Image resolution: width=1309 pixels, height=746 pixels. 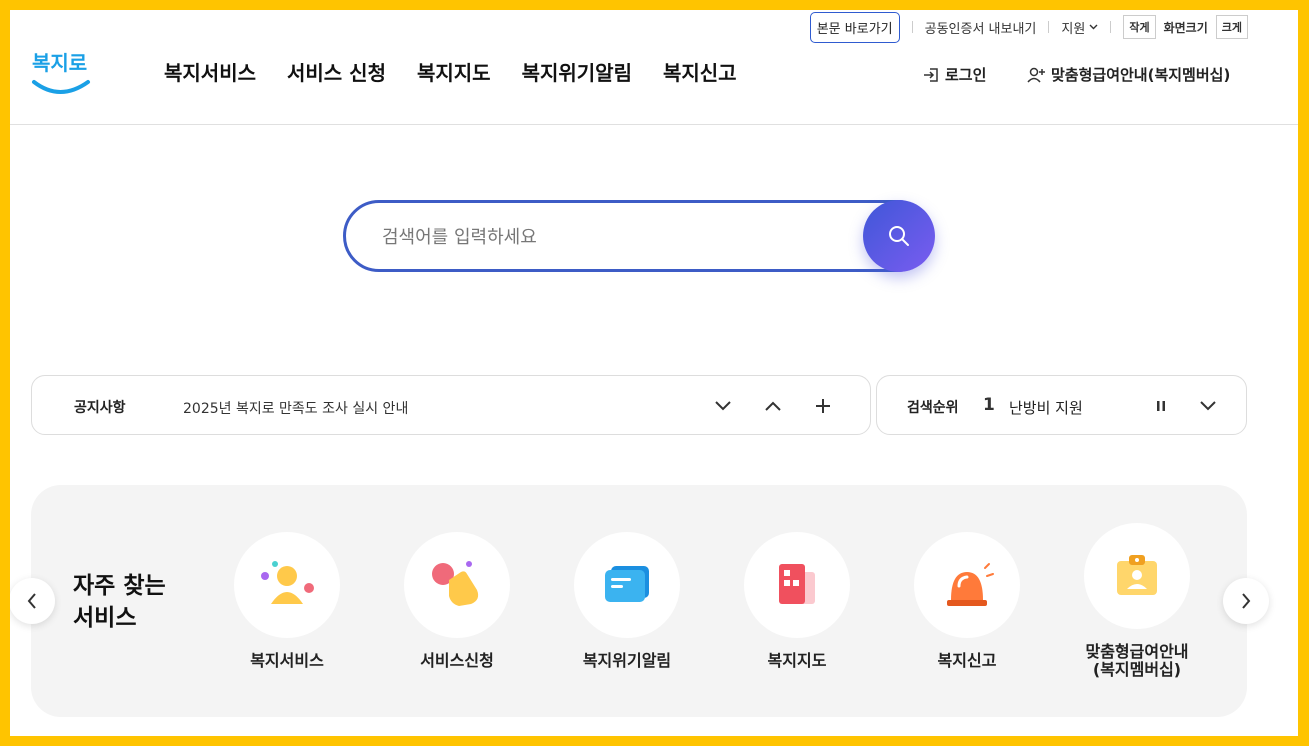 I want to click on search-button, so click(x=899, y=236).